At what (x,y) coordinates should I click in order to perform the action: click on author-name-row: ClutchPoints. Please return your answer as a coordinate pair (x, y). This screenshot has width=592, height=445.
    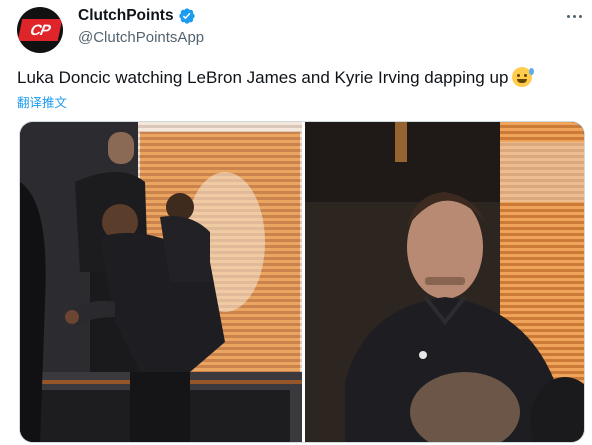
    Looking at the image, I should click on (137, 16).